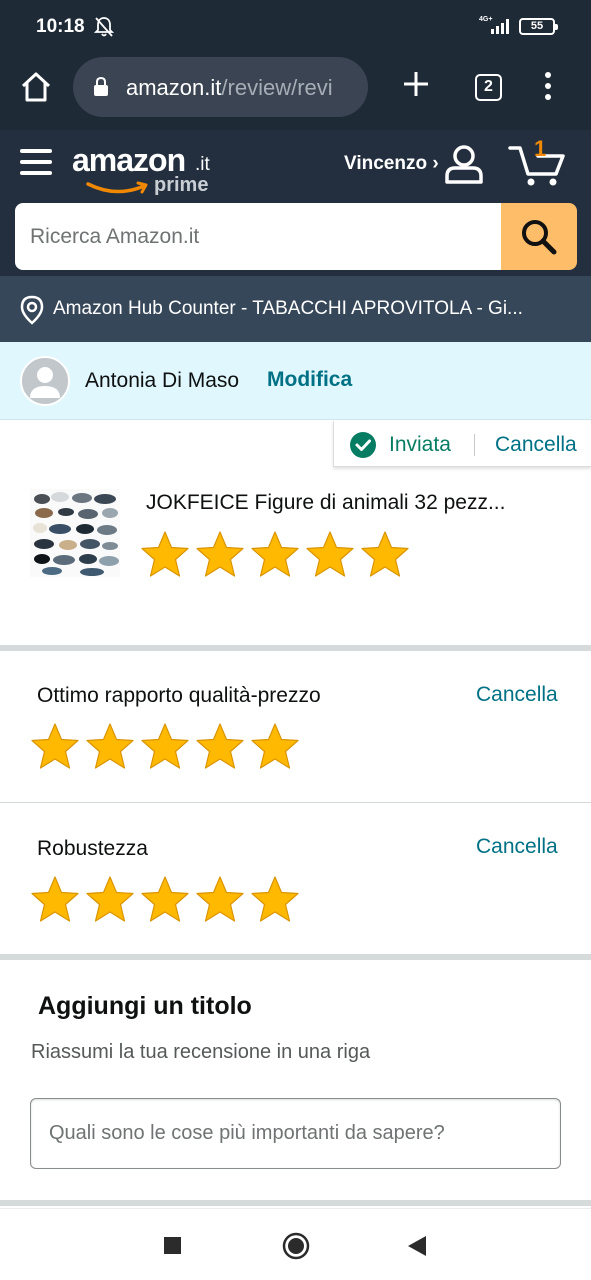 The image size is (591, 1280). What do you see at coordinates (162, 380) in the screenshot?
I see `profile-name: Antonia Di Maso` at bounding box center [162, 380].